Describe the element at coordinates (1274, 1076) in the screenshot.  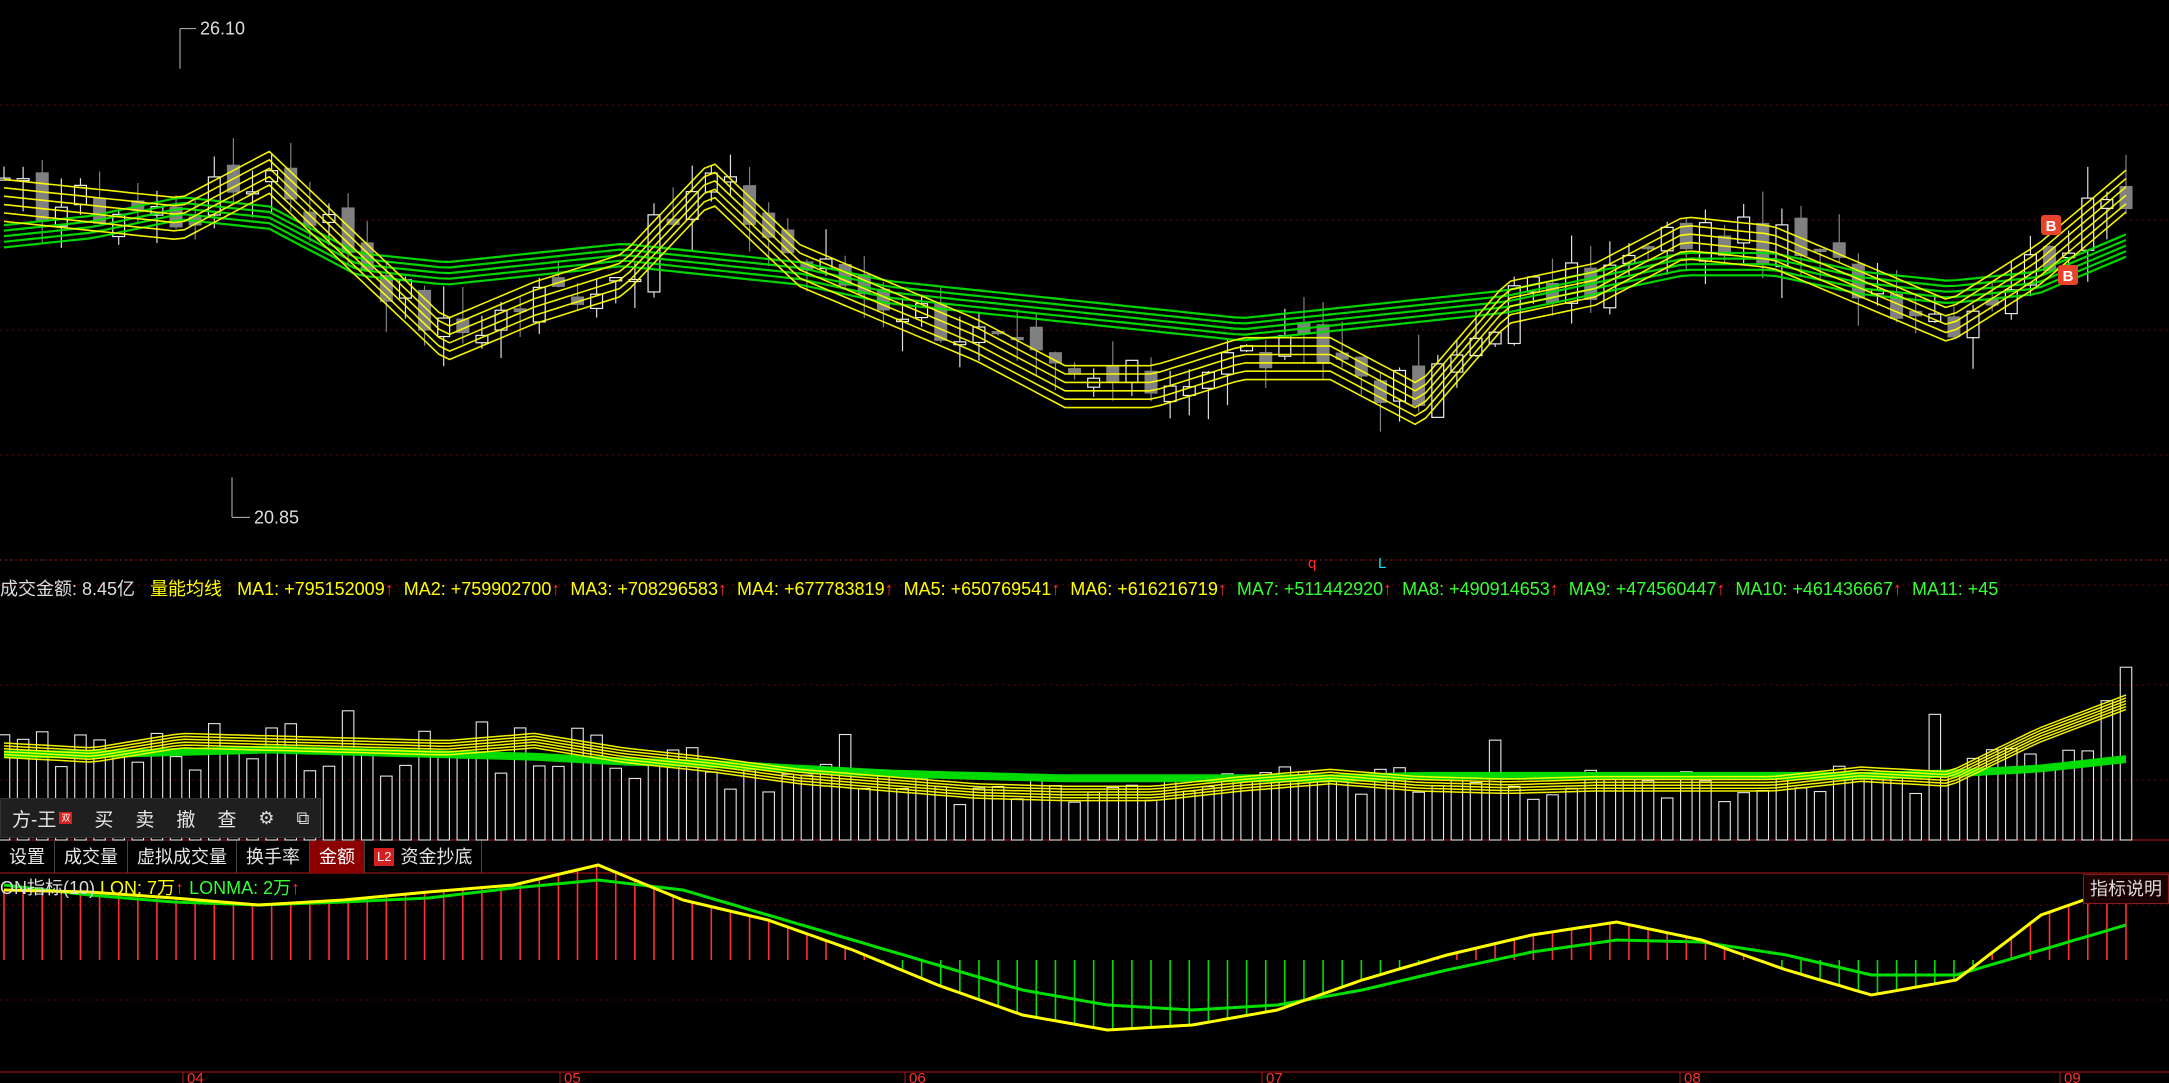
I see `x-tick-label: 07` at that location.